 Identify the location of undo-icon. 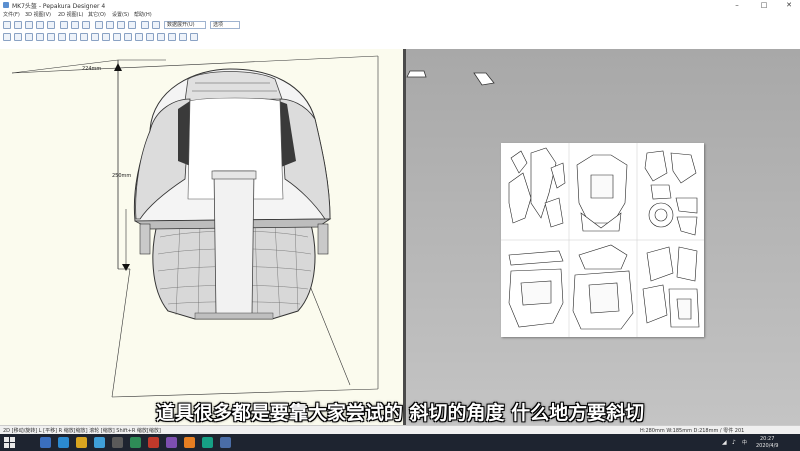
(40, 25).